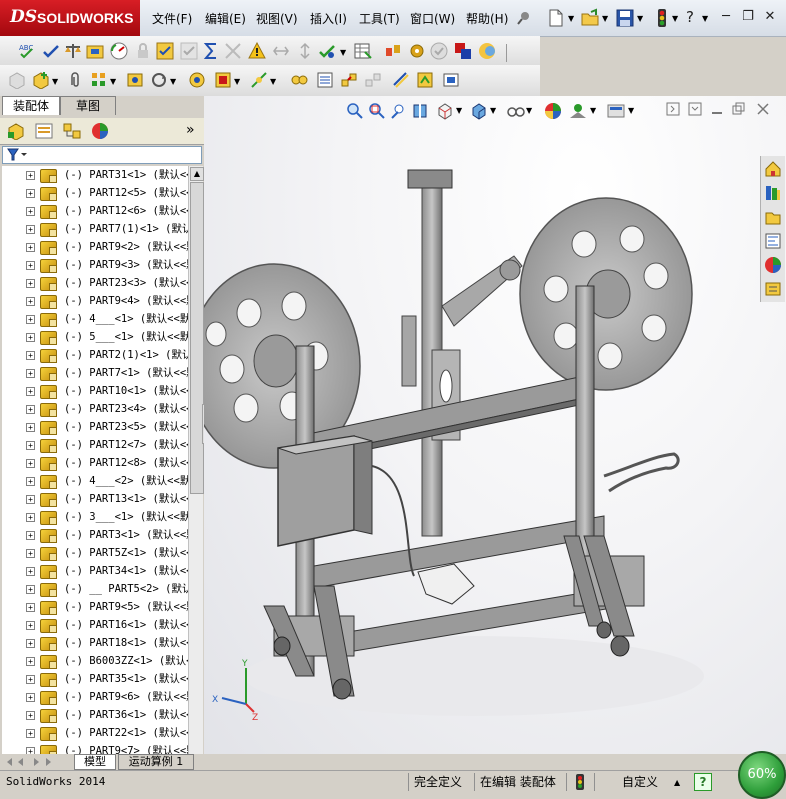 The width and height of the screenshot is (786, 799). What do you see at coordinates (237, 81) in the screenshot?
I see `features-dropdown-arrow-icon: ▼` at bounding box center [237, 81].